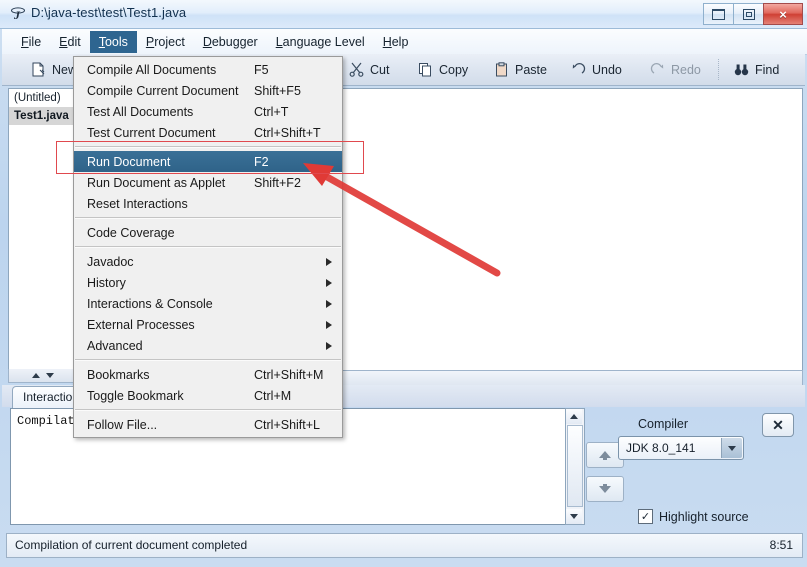  I want to click on menu-item-label: Reset Interactions, so click(137, 203).